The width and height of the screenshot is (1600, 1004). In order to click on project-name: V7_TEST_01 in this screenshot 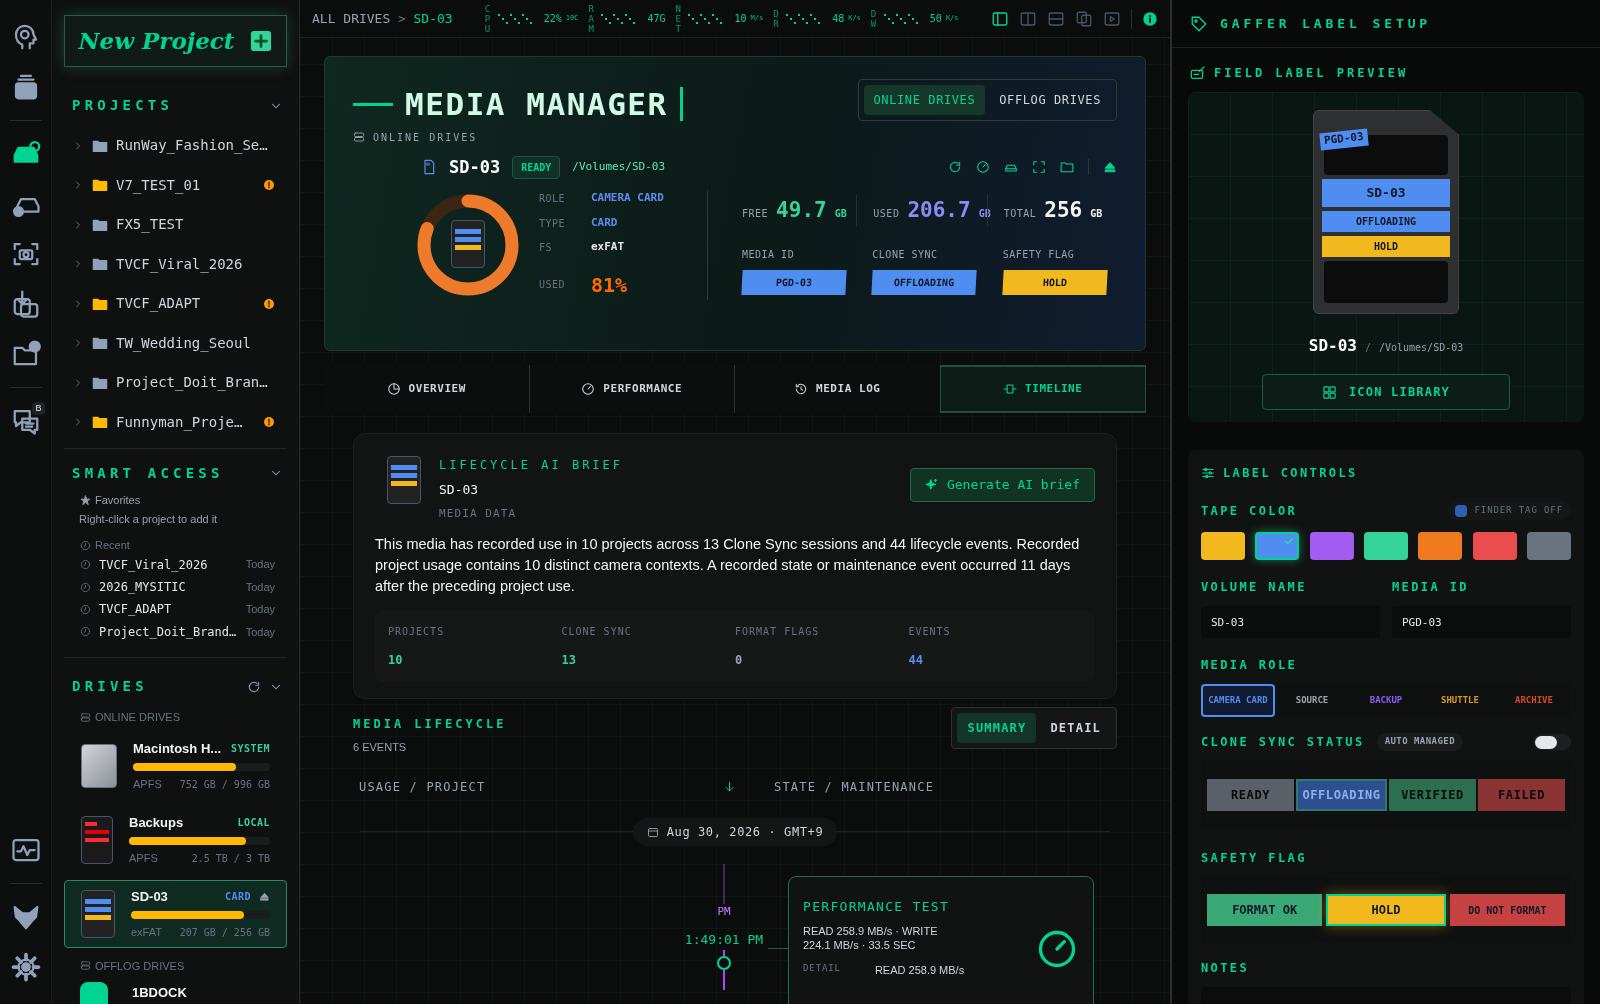, I will do `click(185, 185)`.